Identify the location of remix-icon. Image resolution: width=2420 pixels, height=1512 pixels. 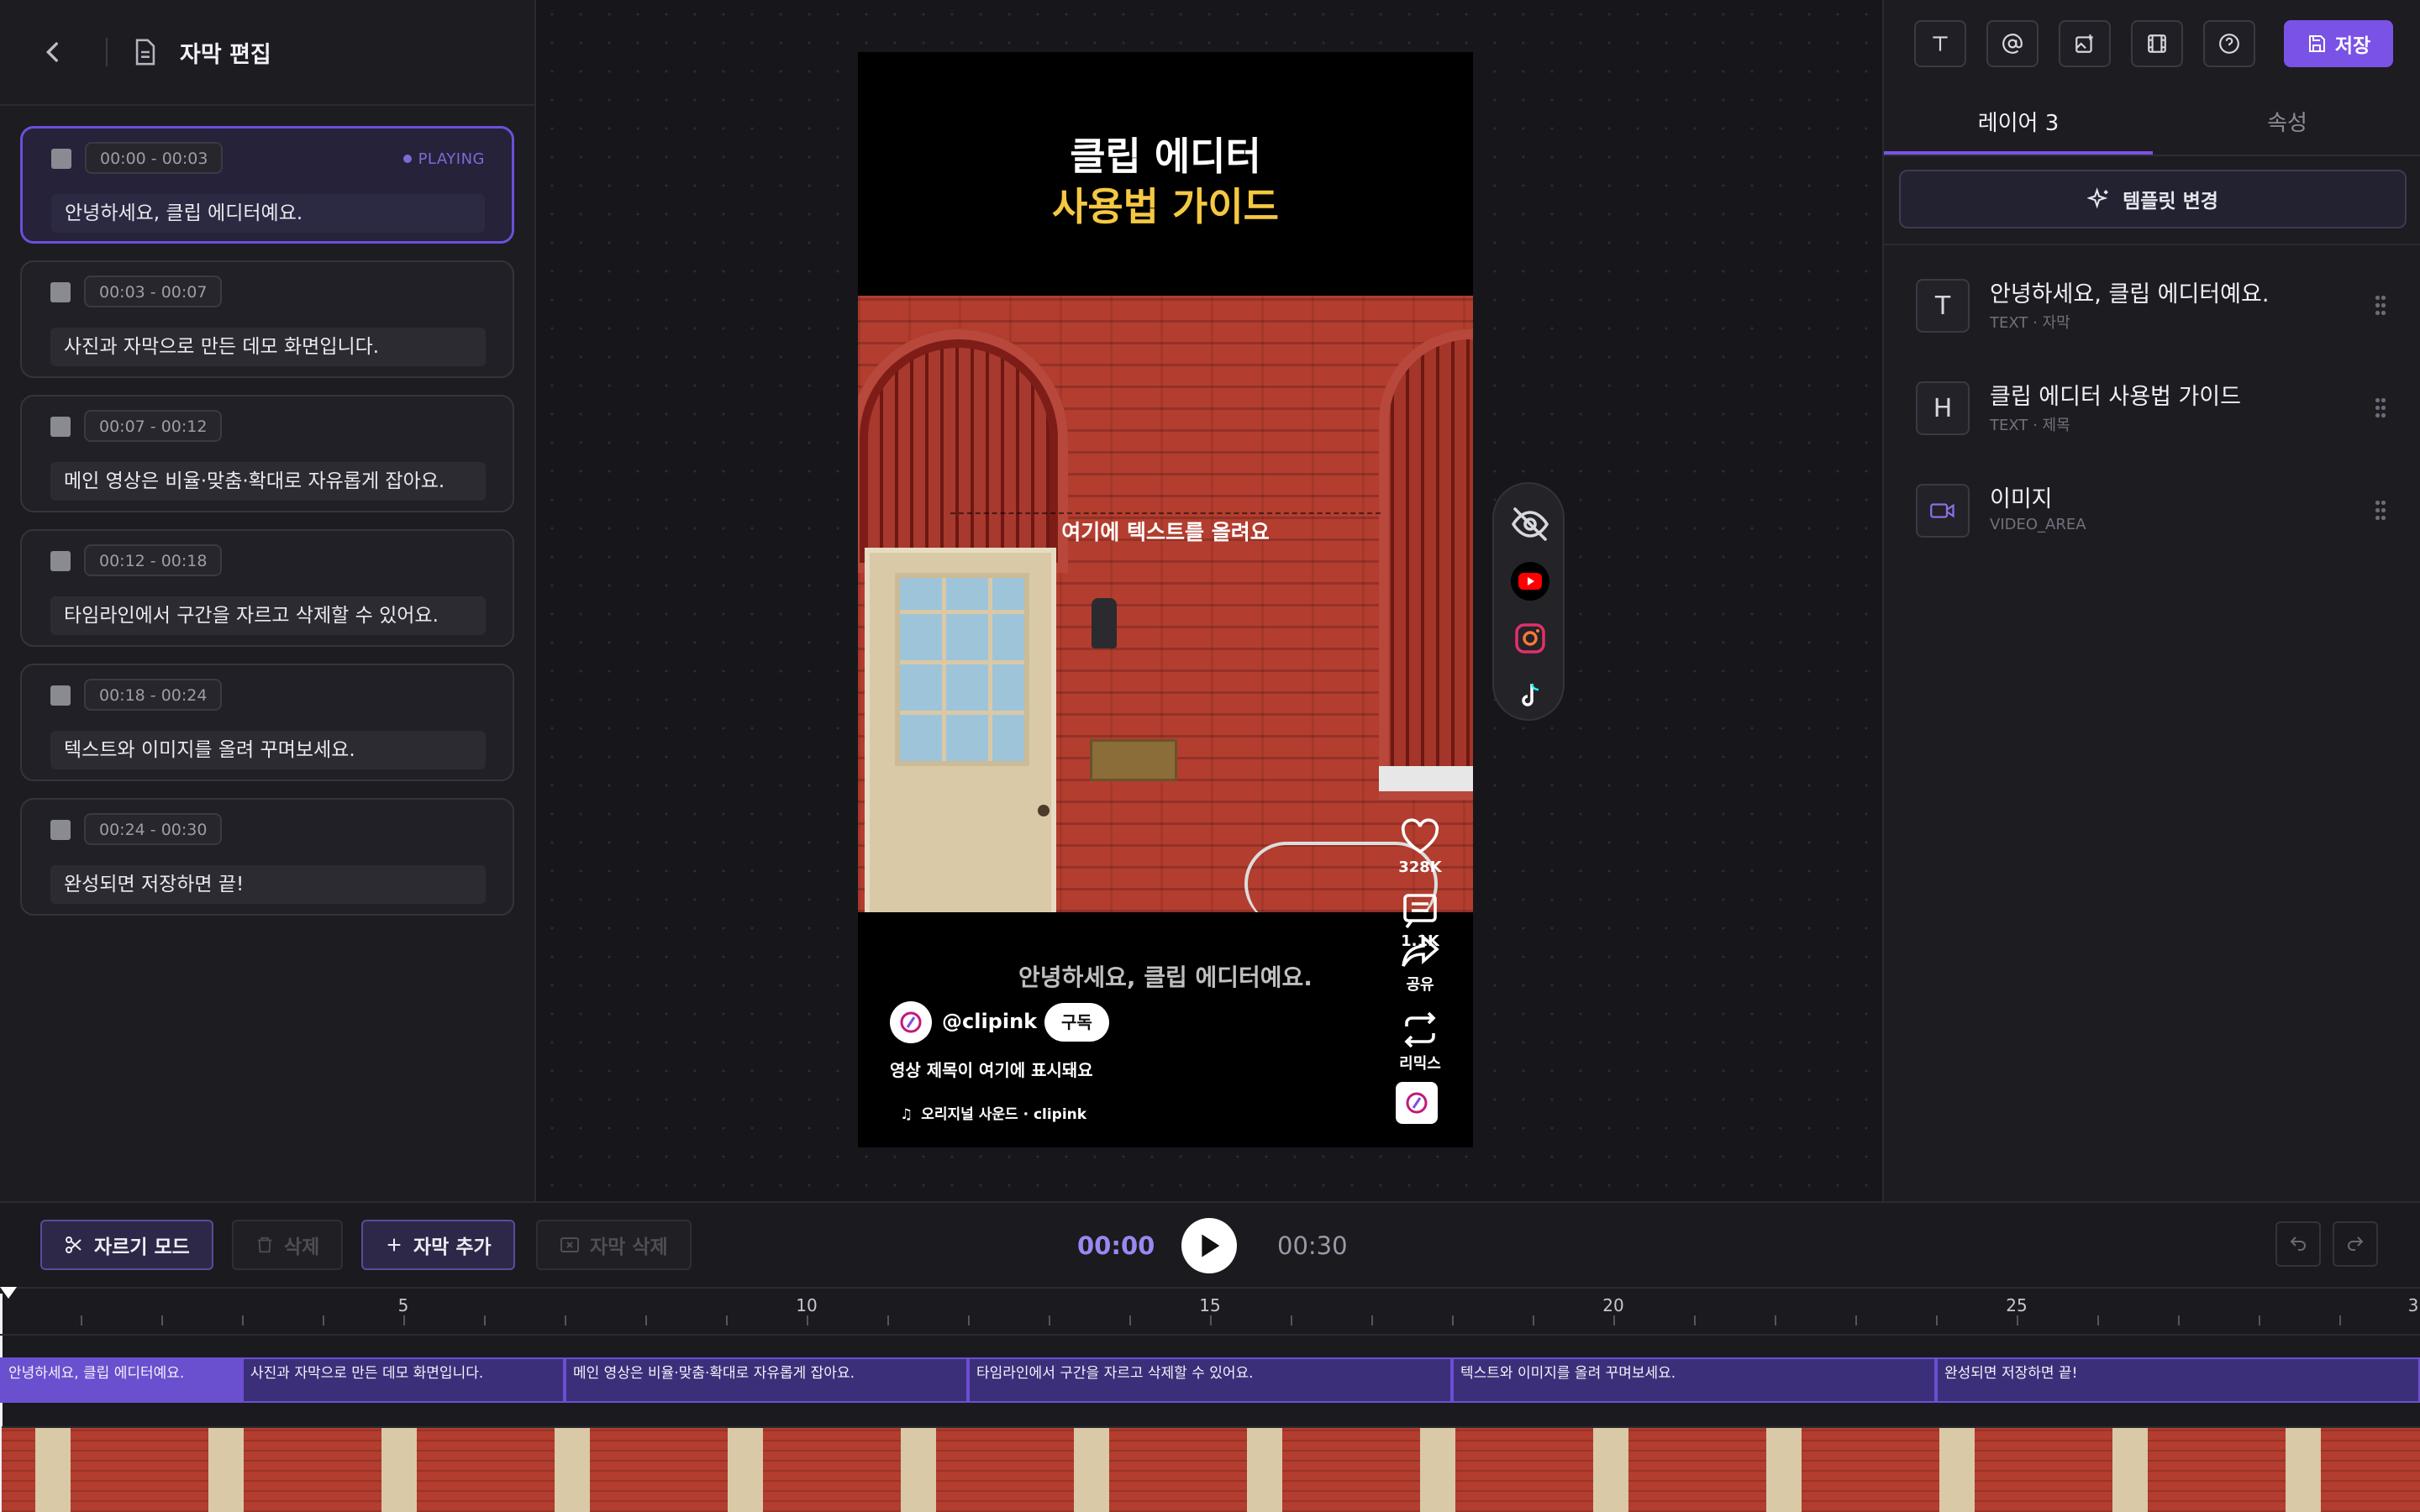
(1420, 1029).